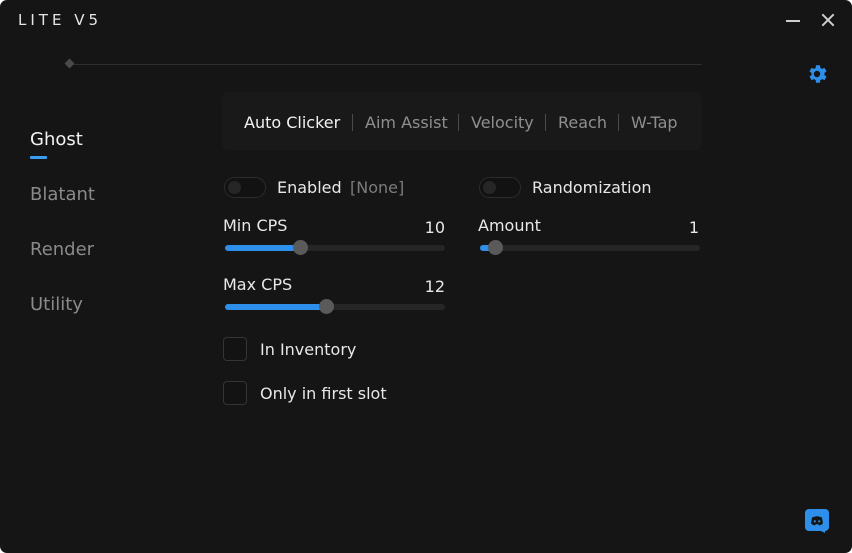 The width and height of the screenshot is (852, 553). Describe the element at coordinates (817, 74) in the screenshot. I see `gear-icon` at that location.